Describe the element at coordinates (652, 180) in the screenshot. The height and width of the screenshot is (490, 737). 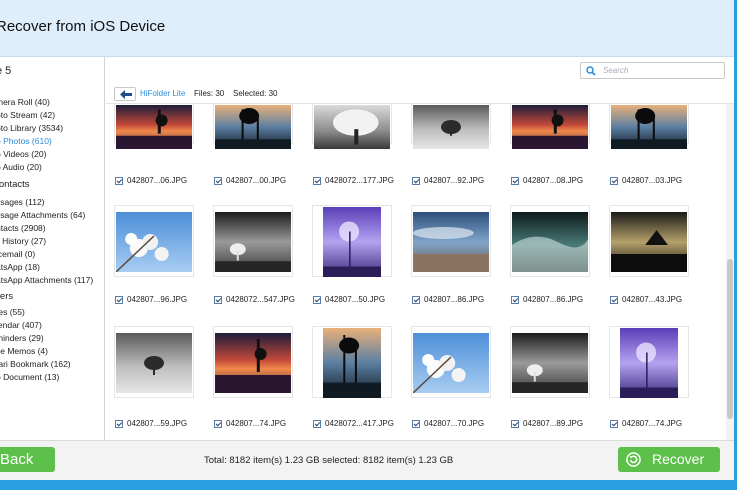
I see `photo-filename: 042807...03.JPG` at that location.